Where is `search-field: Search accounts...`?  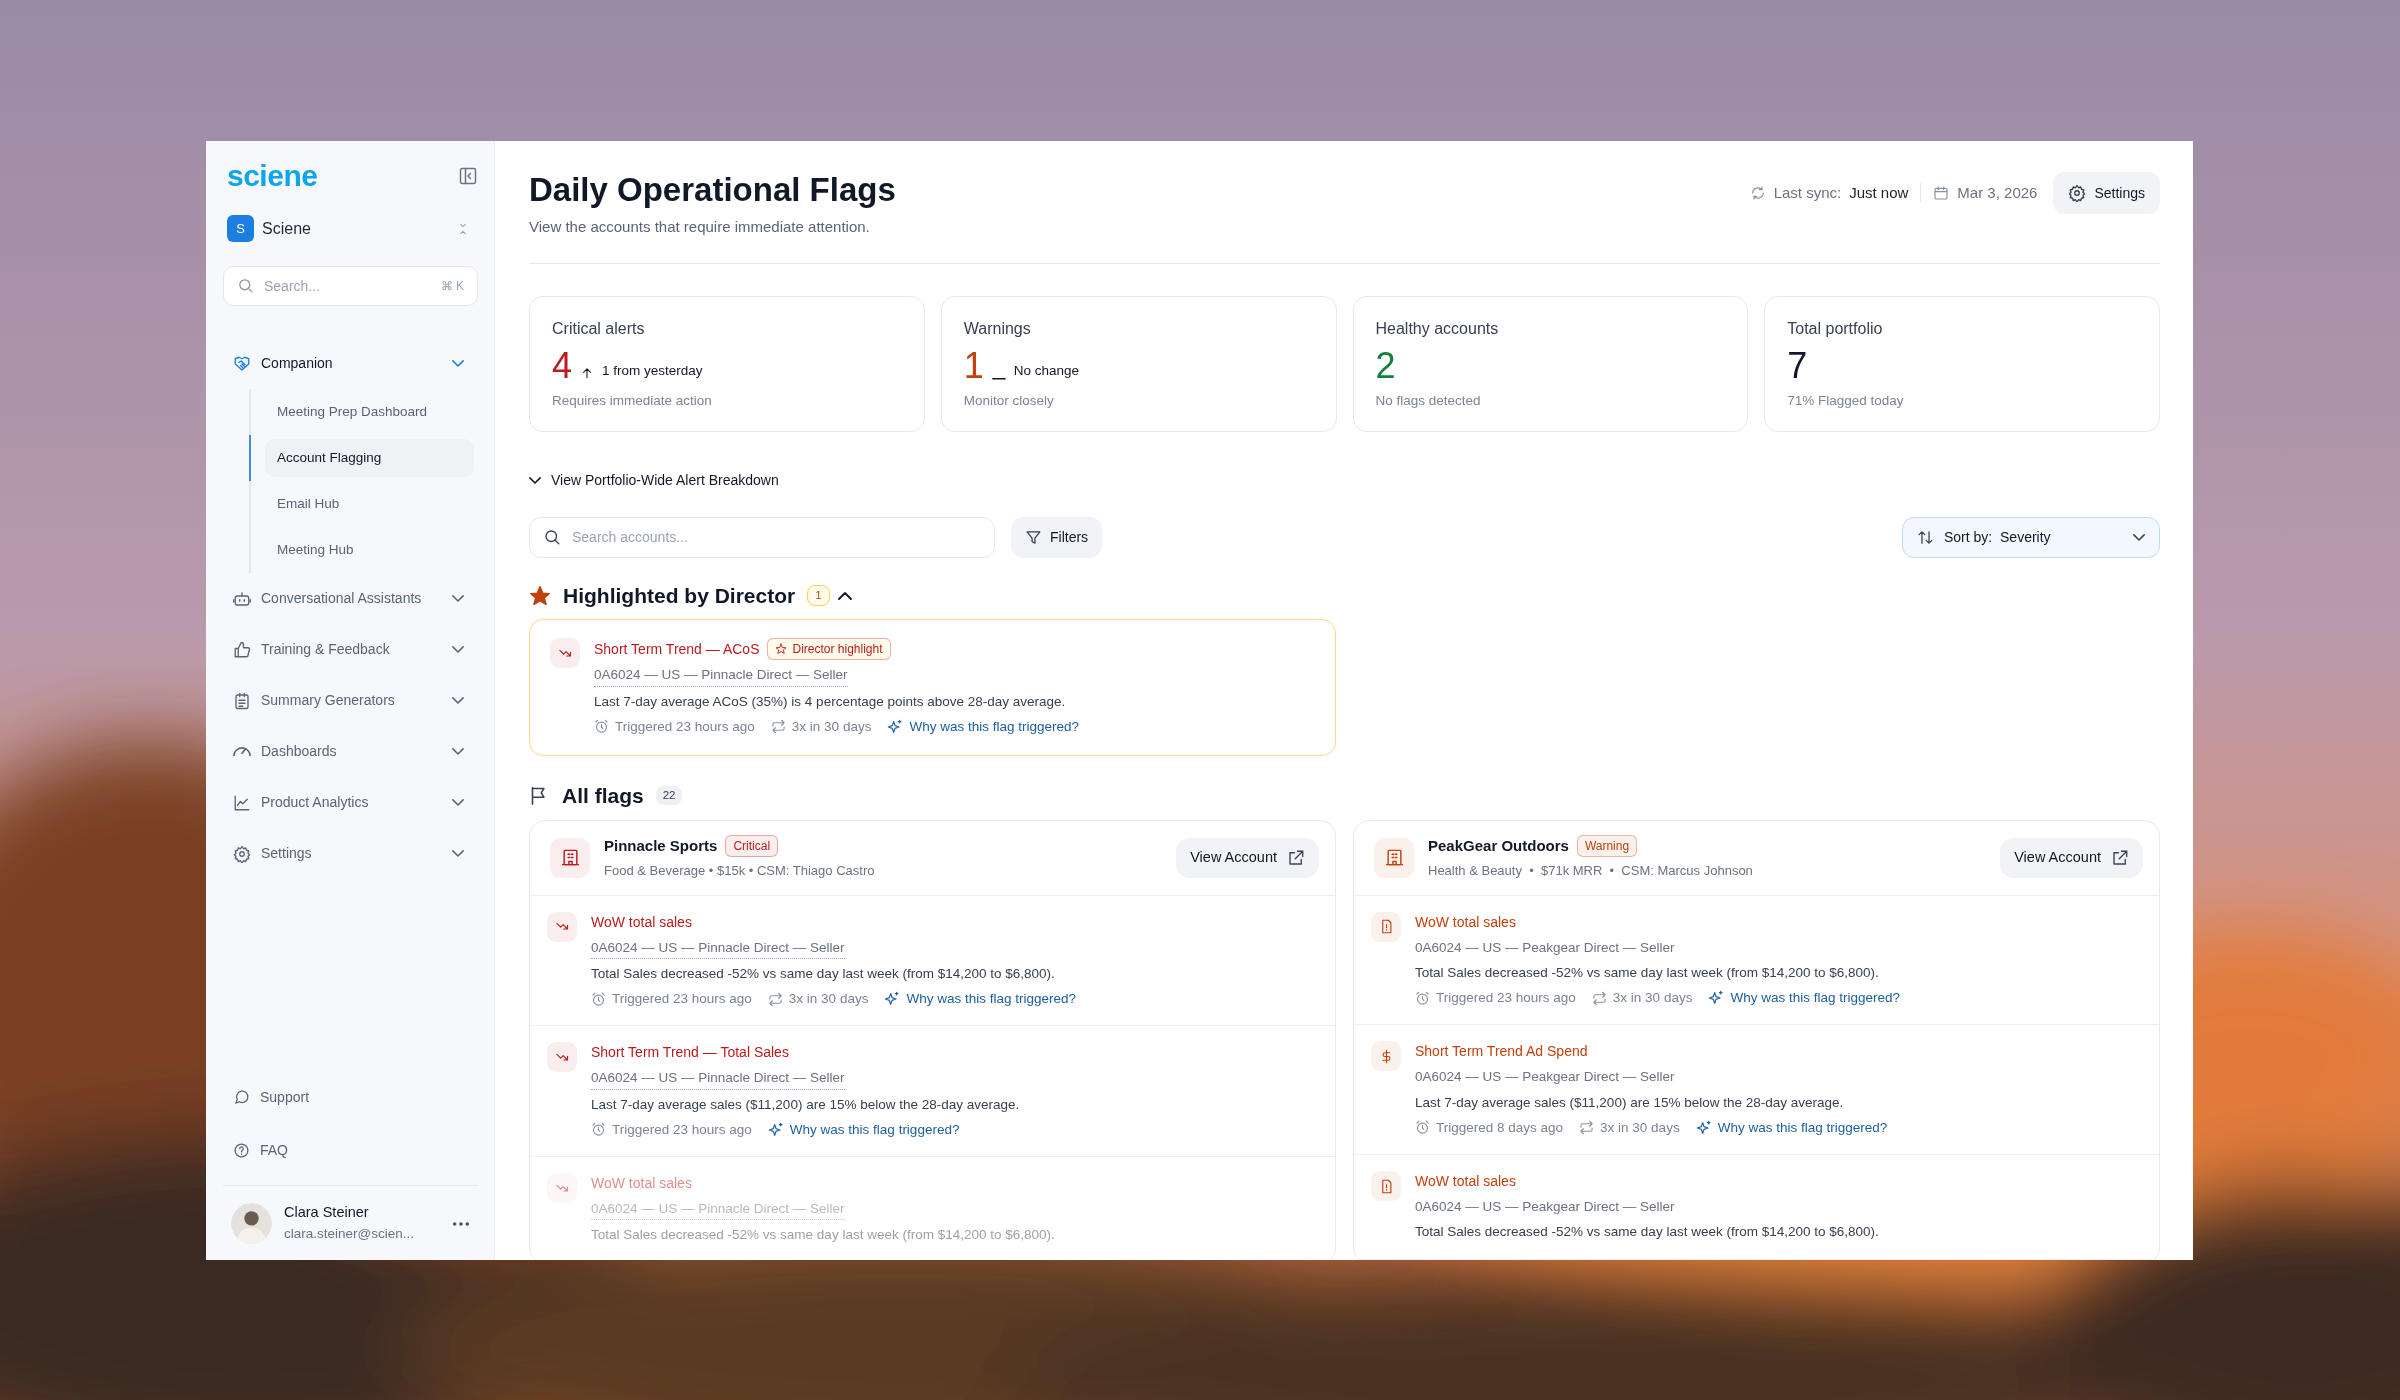
search-field: Search accounts... is located at coordinates (762, 537).